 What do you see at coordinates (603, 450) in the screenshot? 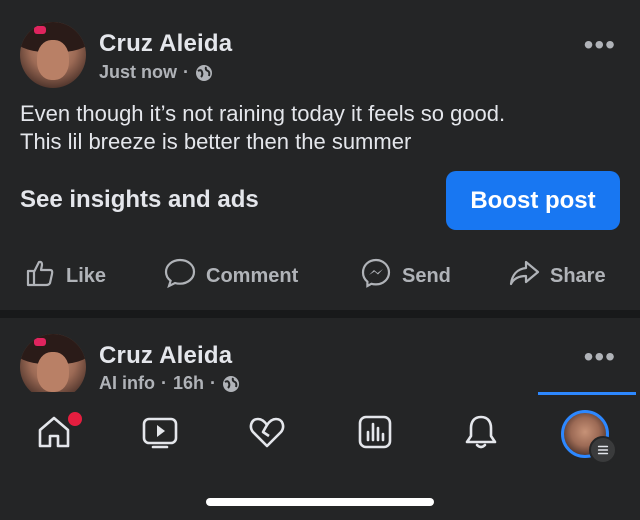
I see `menu-icon` at bounding box center [603, 450].